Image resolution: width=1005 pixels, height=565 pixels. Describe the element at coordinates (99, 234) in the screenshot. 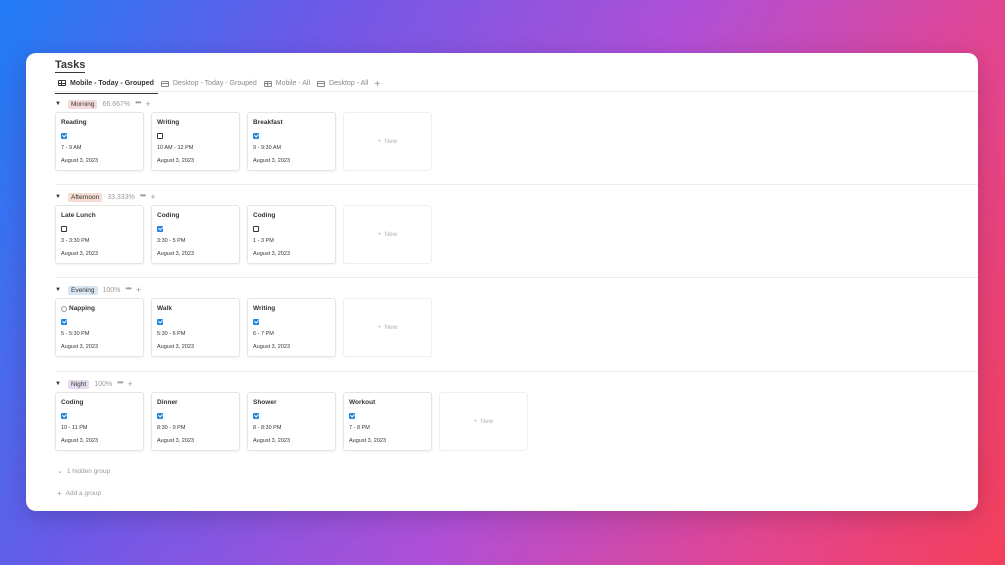

I see `task-card: Late Lunch 3 - 3:30 PM August 3, 2023` at that location.